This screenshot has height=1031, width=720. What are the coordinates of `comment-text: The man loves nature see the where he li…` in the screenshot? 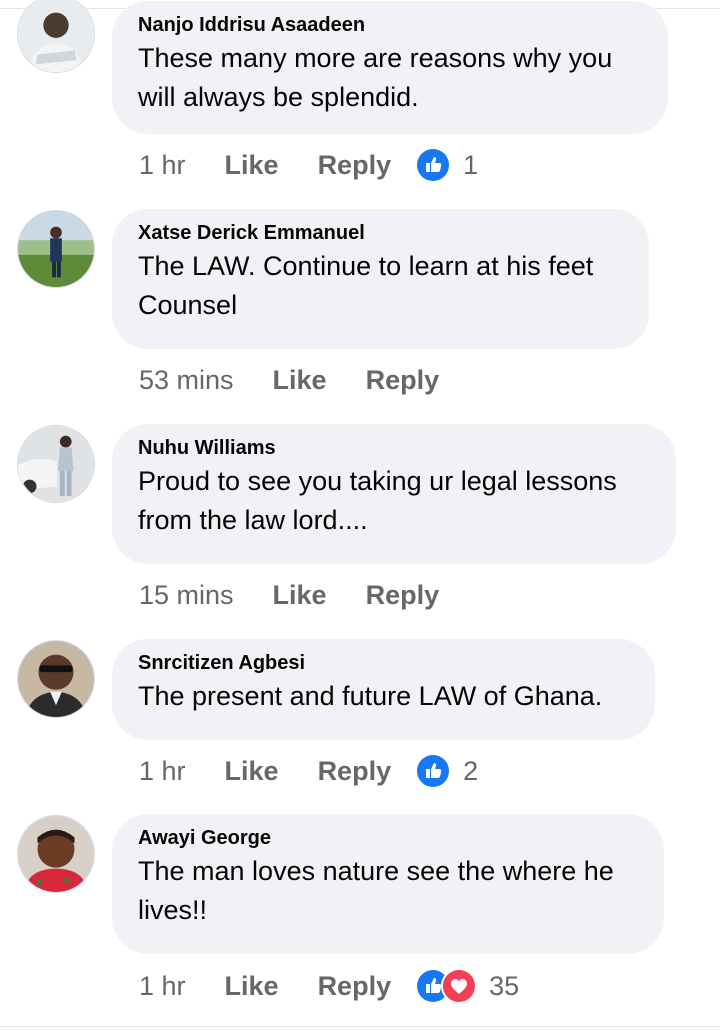 It's located at (376, 890).